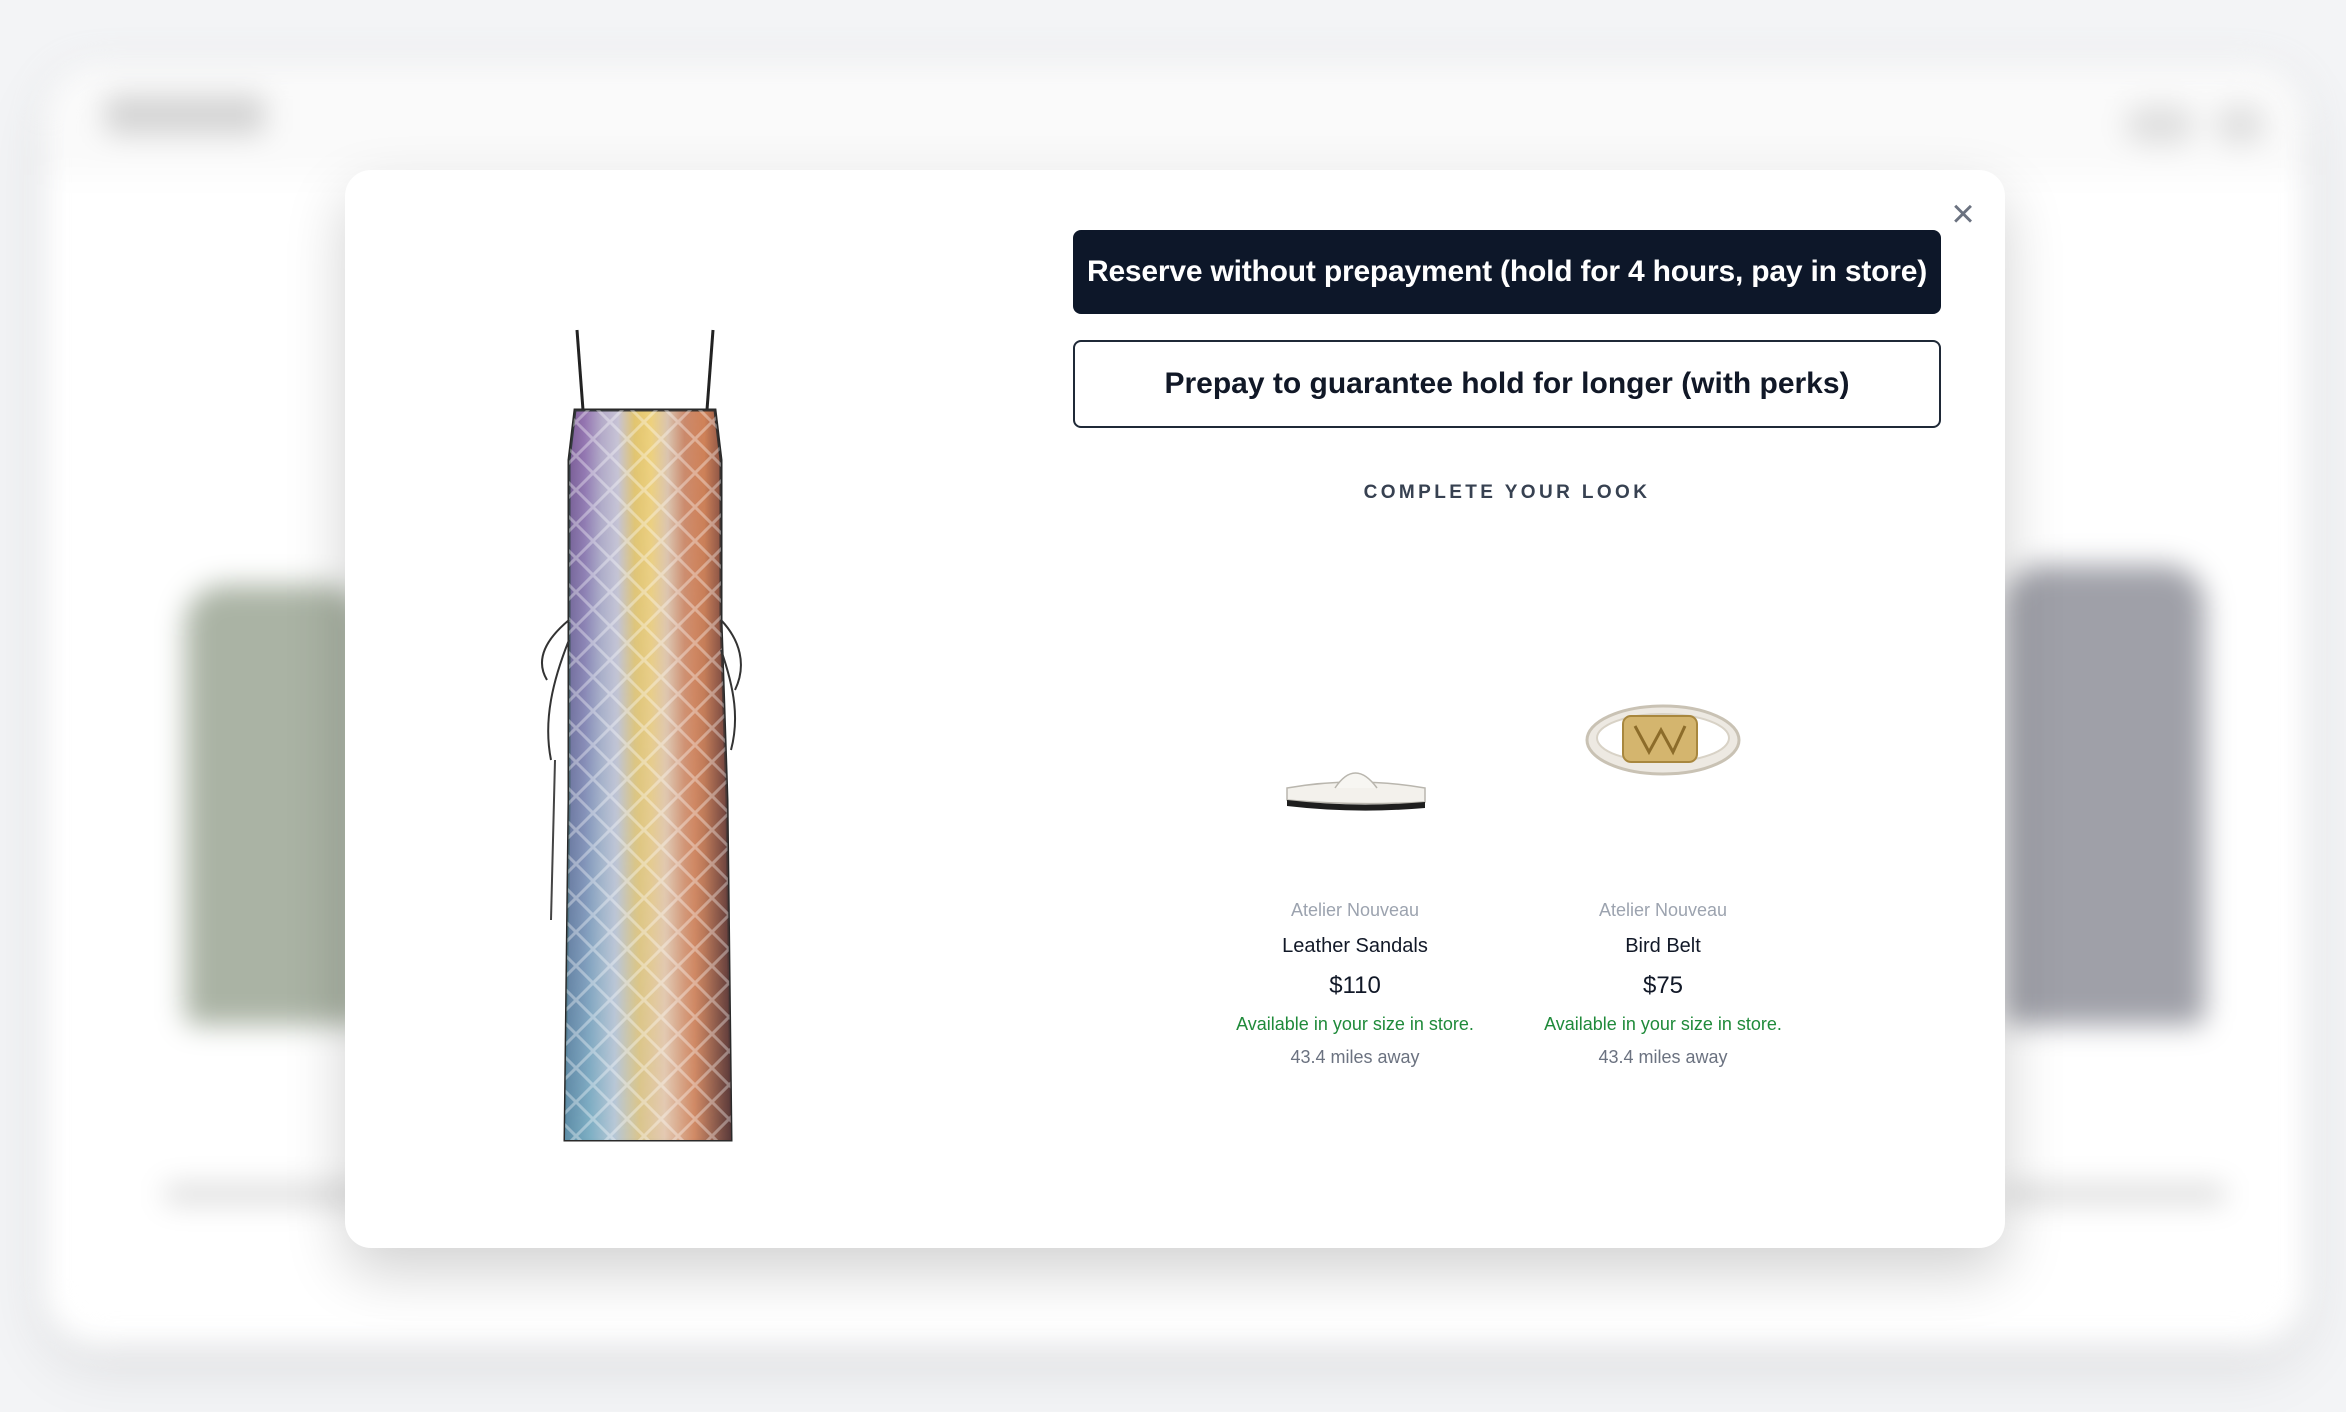  Describe the element at coordinates (1663, 760) in the screenshot. I see `belt-icon` at that location.